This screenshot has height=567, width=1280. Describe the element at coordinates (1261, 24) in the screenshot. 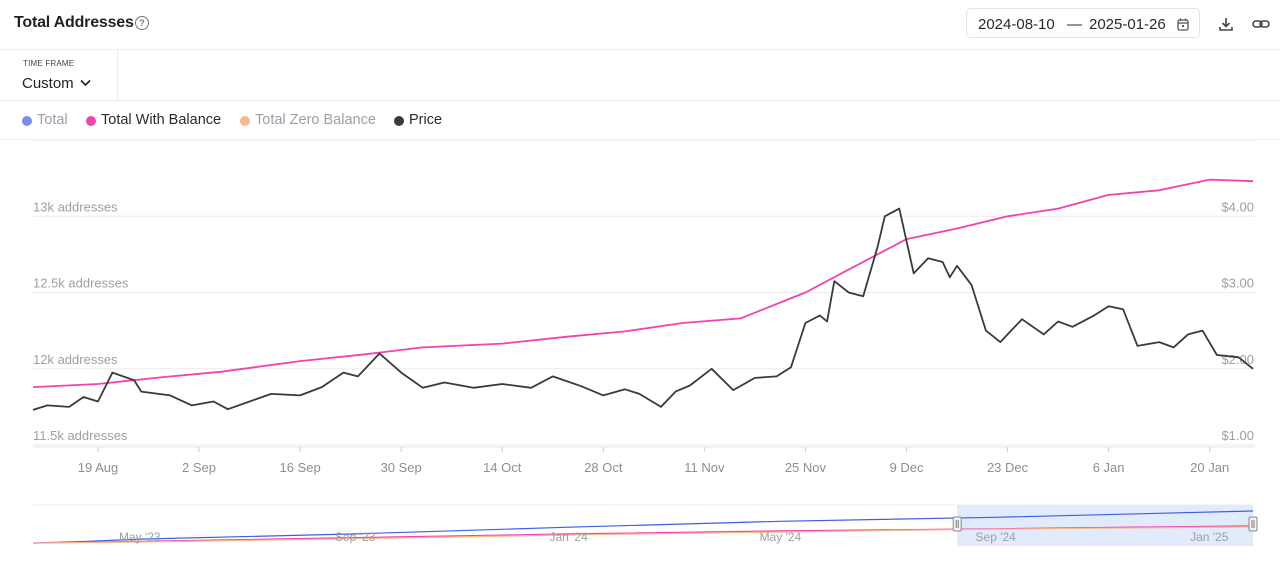

I see `link-icon` at that location.